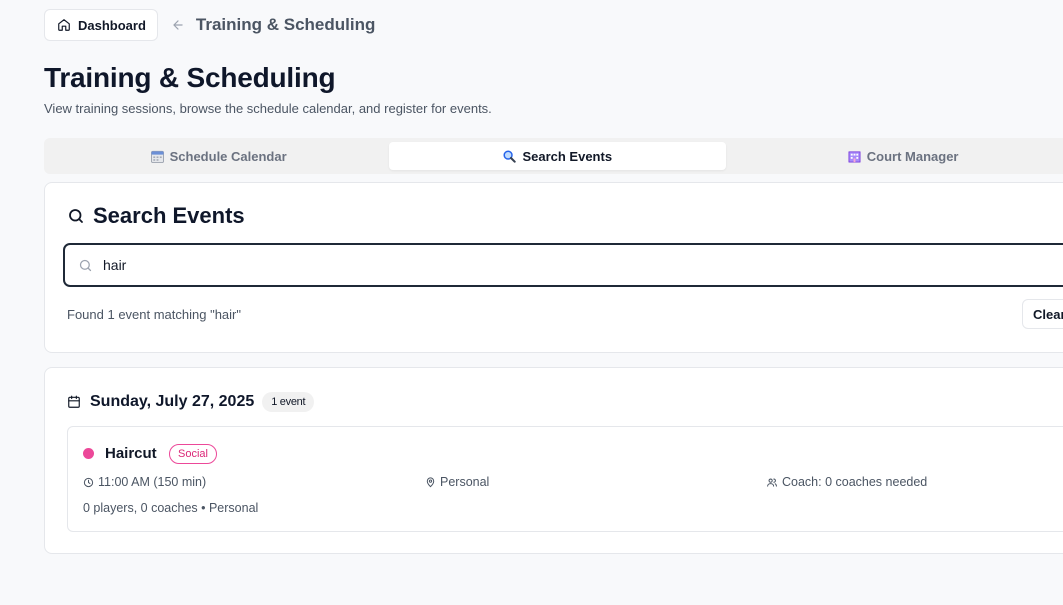 The height and width of the screenshot is (605, 1063). Describe the element at coordinates (912, 156) in the screenshot. I see `tab-label: Court Manager` at that location.